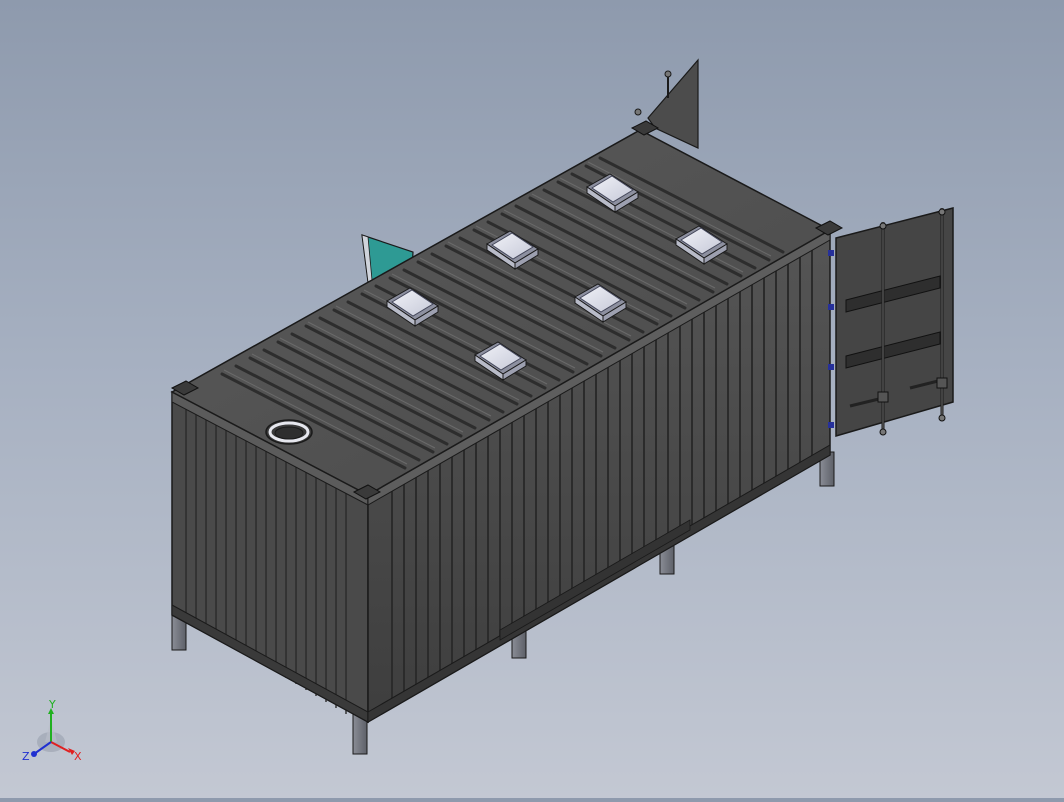  What do you see at coordinates (289, 432) in the screenshot?
I see `roof-hatch-ring` at bounding box center [289, 432].